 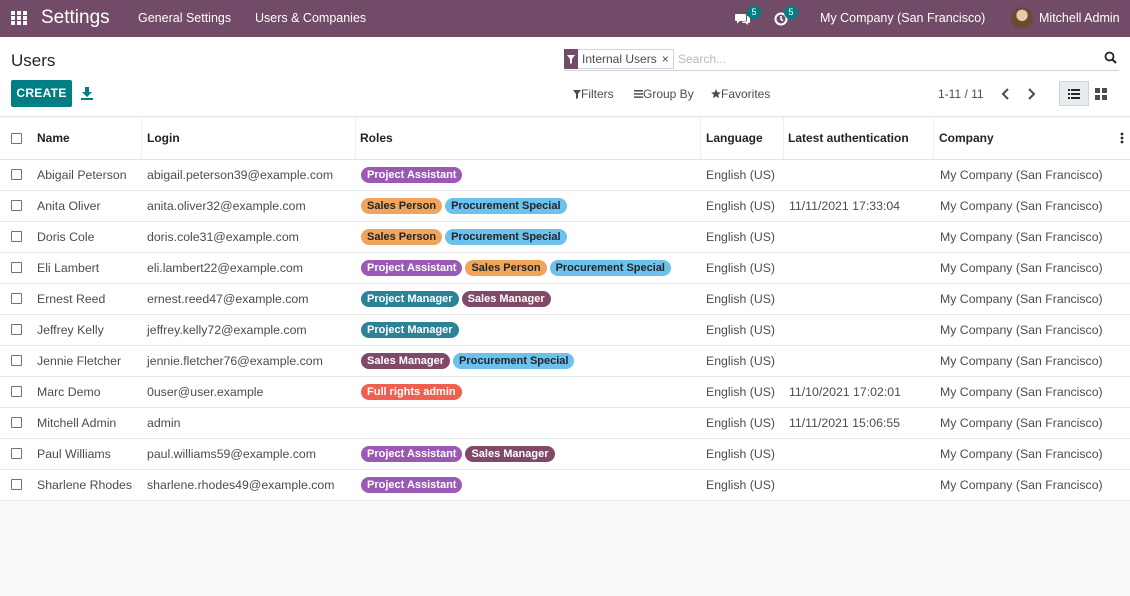 What do you see at coordinates (77, 423) in the screenshot?
I see `cell-name: Mitchell Admin` at bounding box center [77, 423].